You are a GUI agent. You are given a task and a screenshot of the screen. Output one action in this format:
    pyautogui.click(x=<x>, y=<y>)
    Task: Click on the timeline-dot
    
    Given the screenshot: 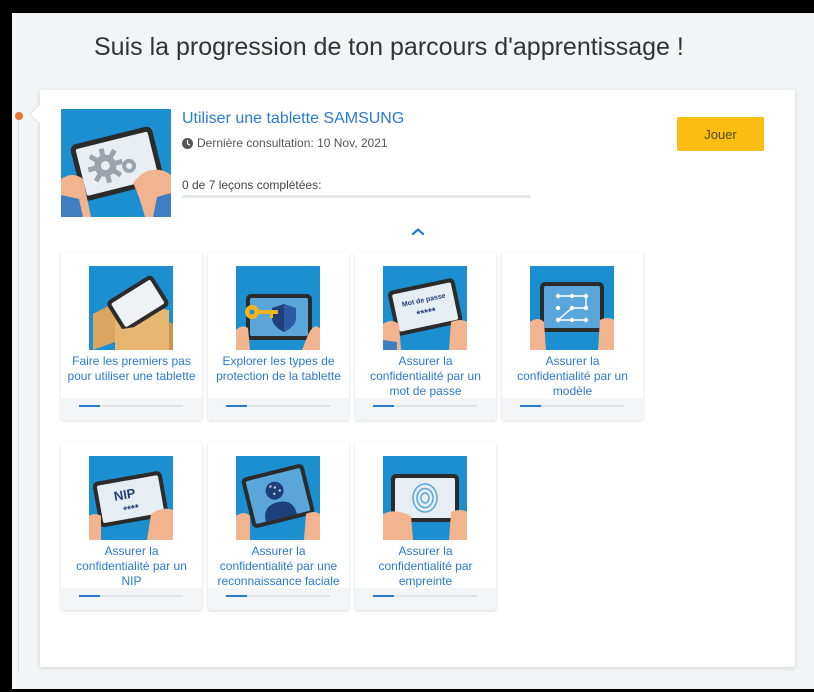 What is the action you would take?
    pyautogui.click(x=19, y=116)
    